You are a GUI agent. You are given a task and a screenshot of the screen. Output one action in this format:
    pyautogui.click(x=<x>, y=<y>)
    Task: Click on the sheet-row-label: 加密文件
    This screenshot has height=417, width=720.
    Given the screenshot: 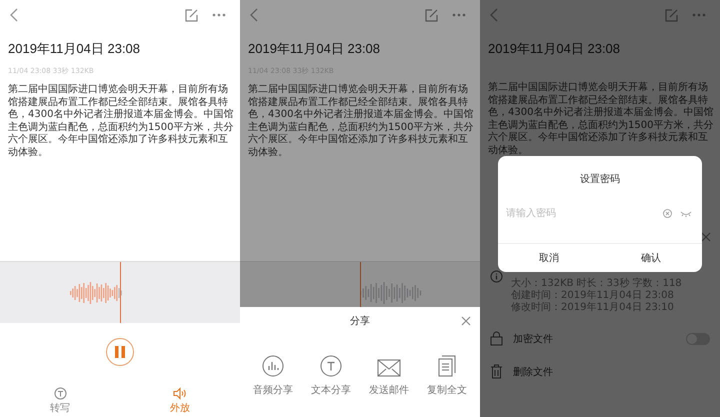 What is the action you would take?
    pyautogui.click(x=533, y=339)
    